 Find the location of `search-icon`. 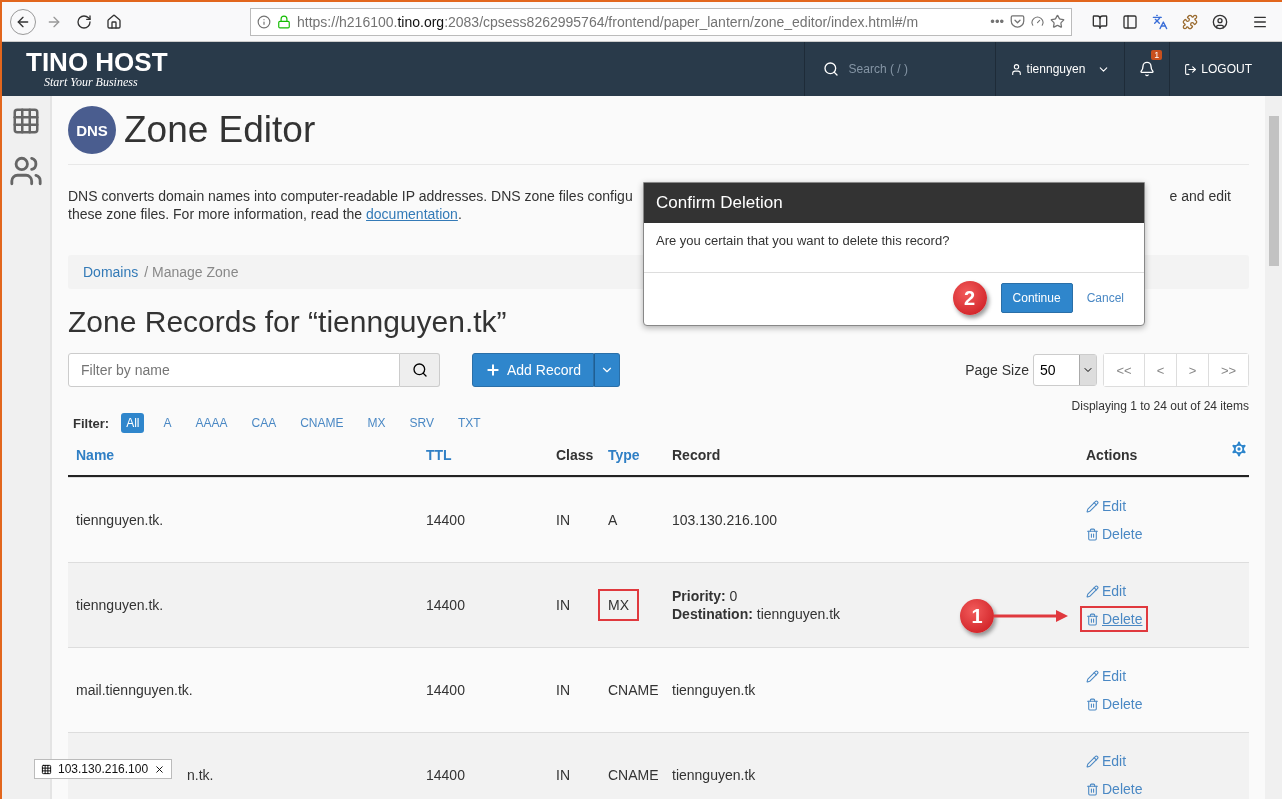

search-icon is located at coordinates (419, 370).